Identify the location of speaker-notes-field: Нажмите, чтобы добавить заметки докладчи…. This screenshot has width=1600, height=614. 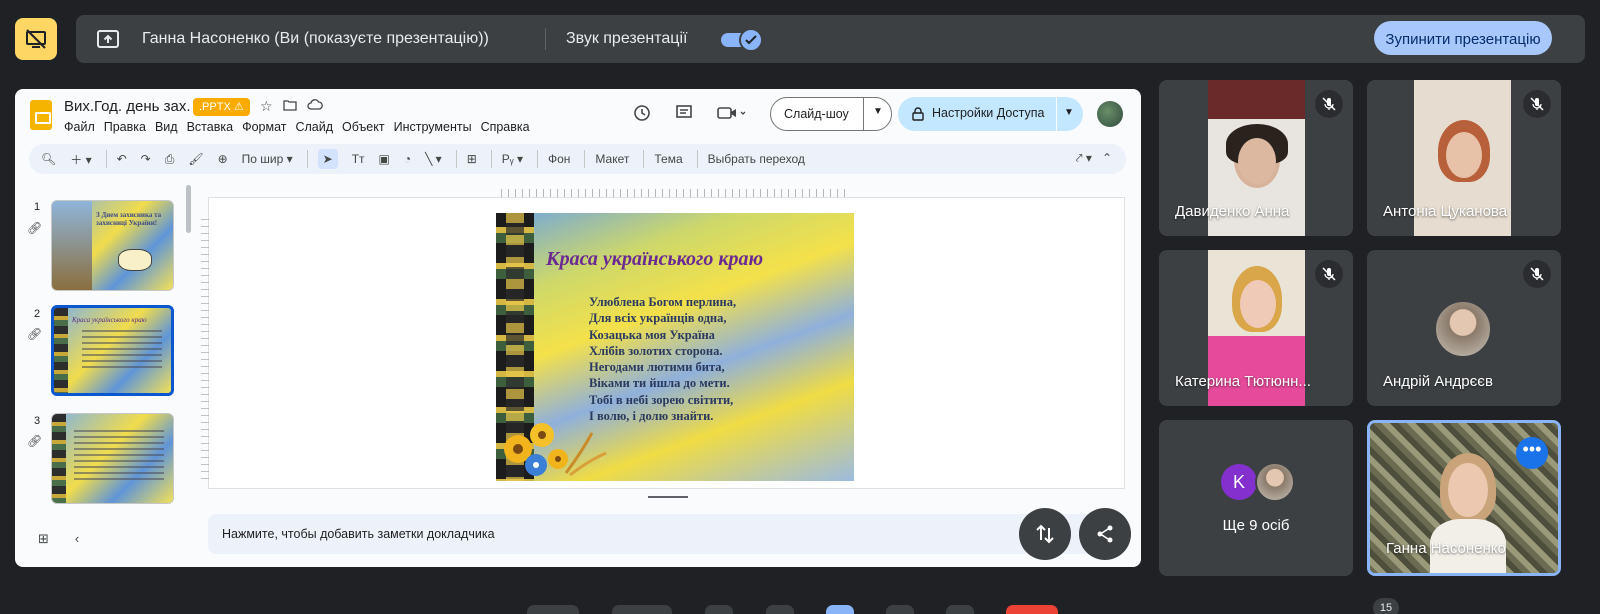
(666, 534).